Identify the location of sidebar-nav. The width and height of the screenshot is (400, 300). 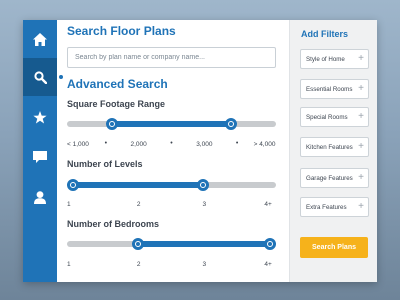
(40, 151).